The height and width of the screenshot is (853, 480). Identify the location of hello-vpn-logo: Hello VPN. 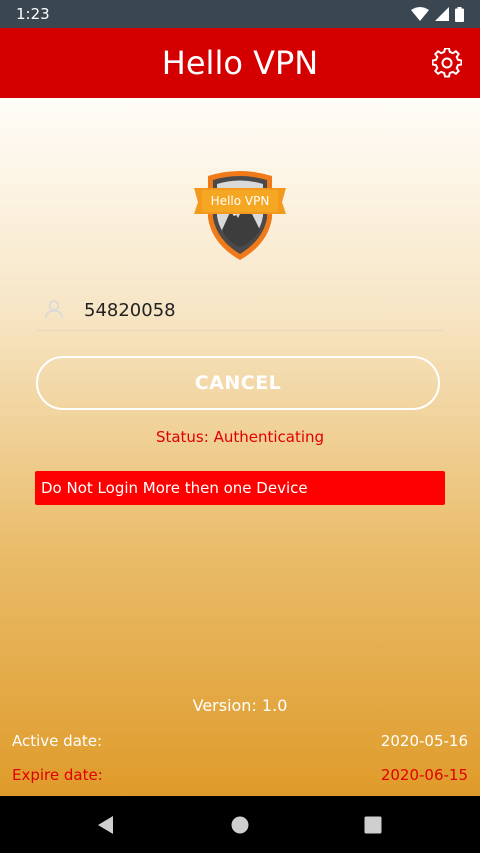
(240, 216).